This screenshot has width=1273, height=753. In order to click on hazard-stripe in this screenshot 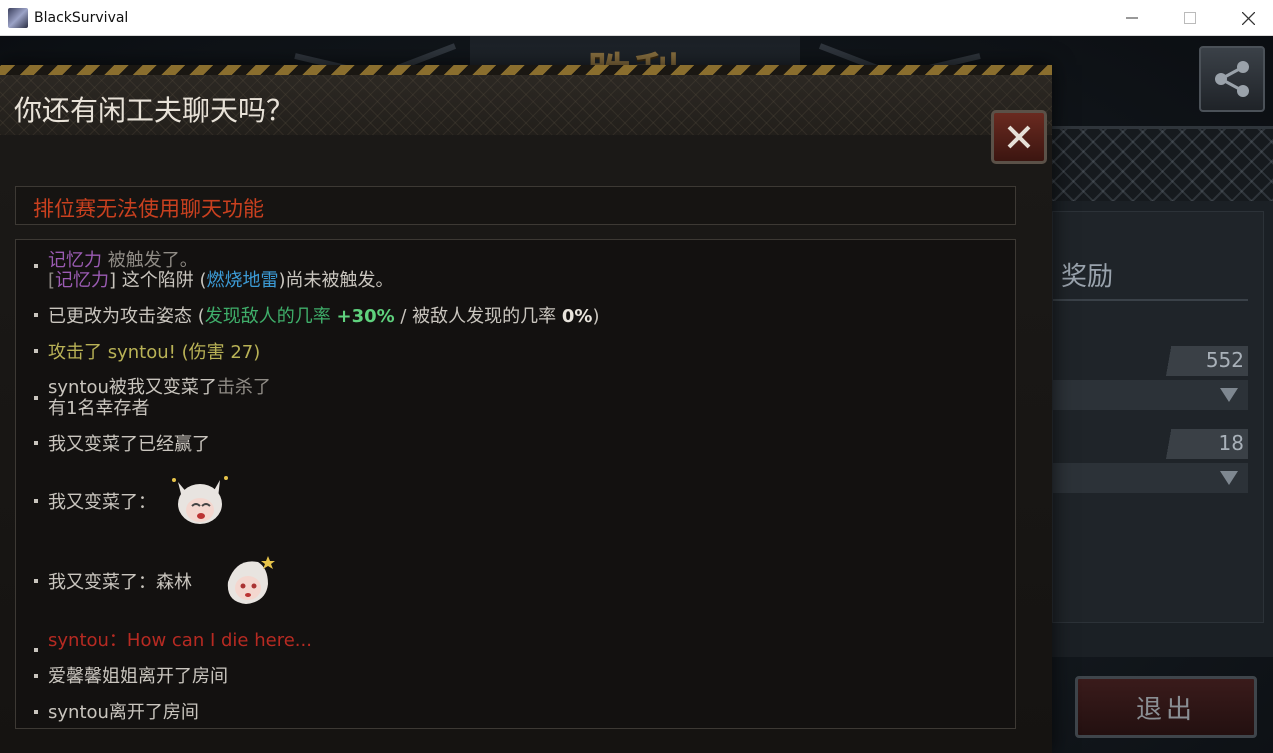, I will do `click(526, 70)`.